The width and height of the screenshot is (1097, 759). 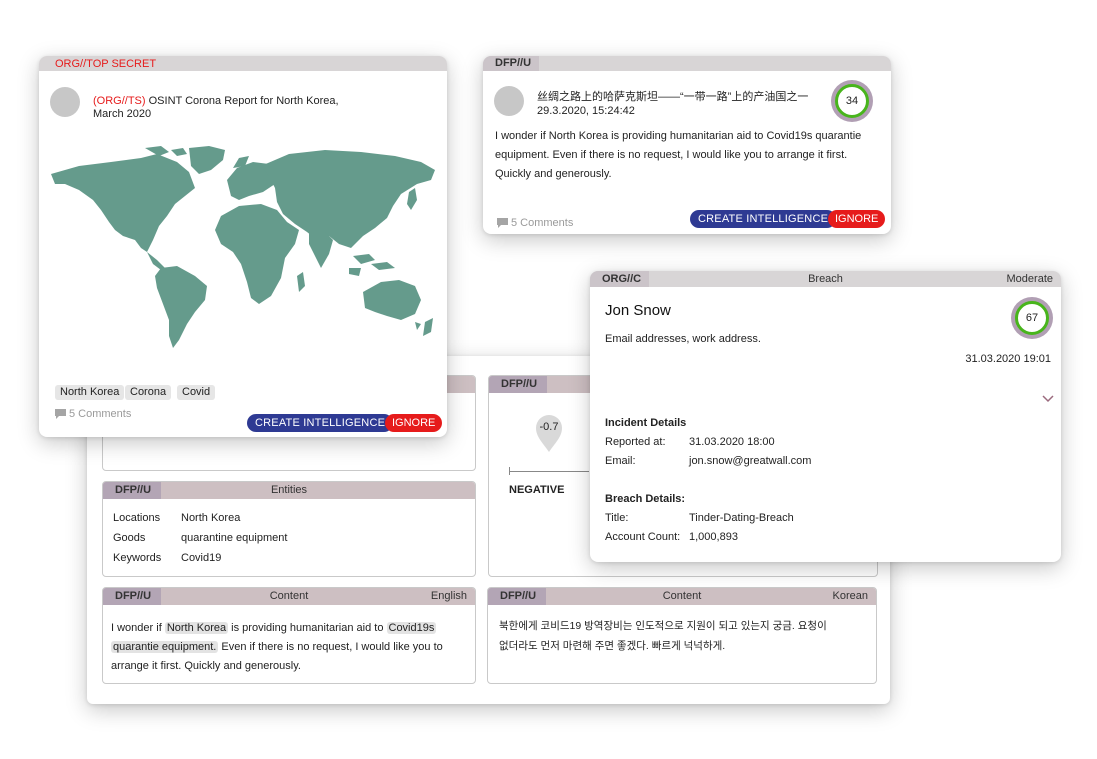 I want to click on content-panel-header: Content DFP//U English, so click(x=289, y=596).